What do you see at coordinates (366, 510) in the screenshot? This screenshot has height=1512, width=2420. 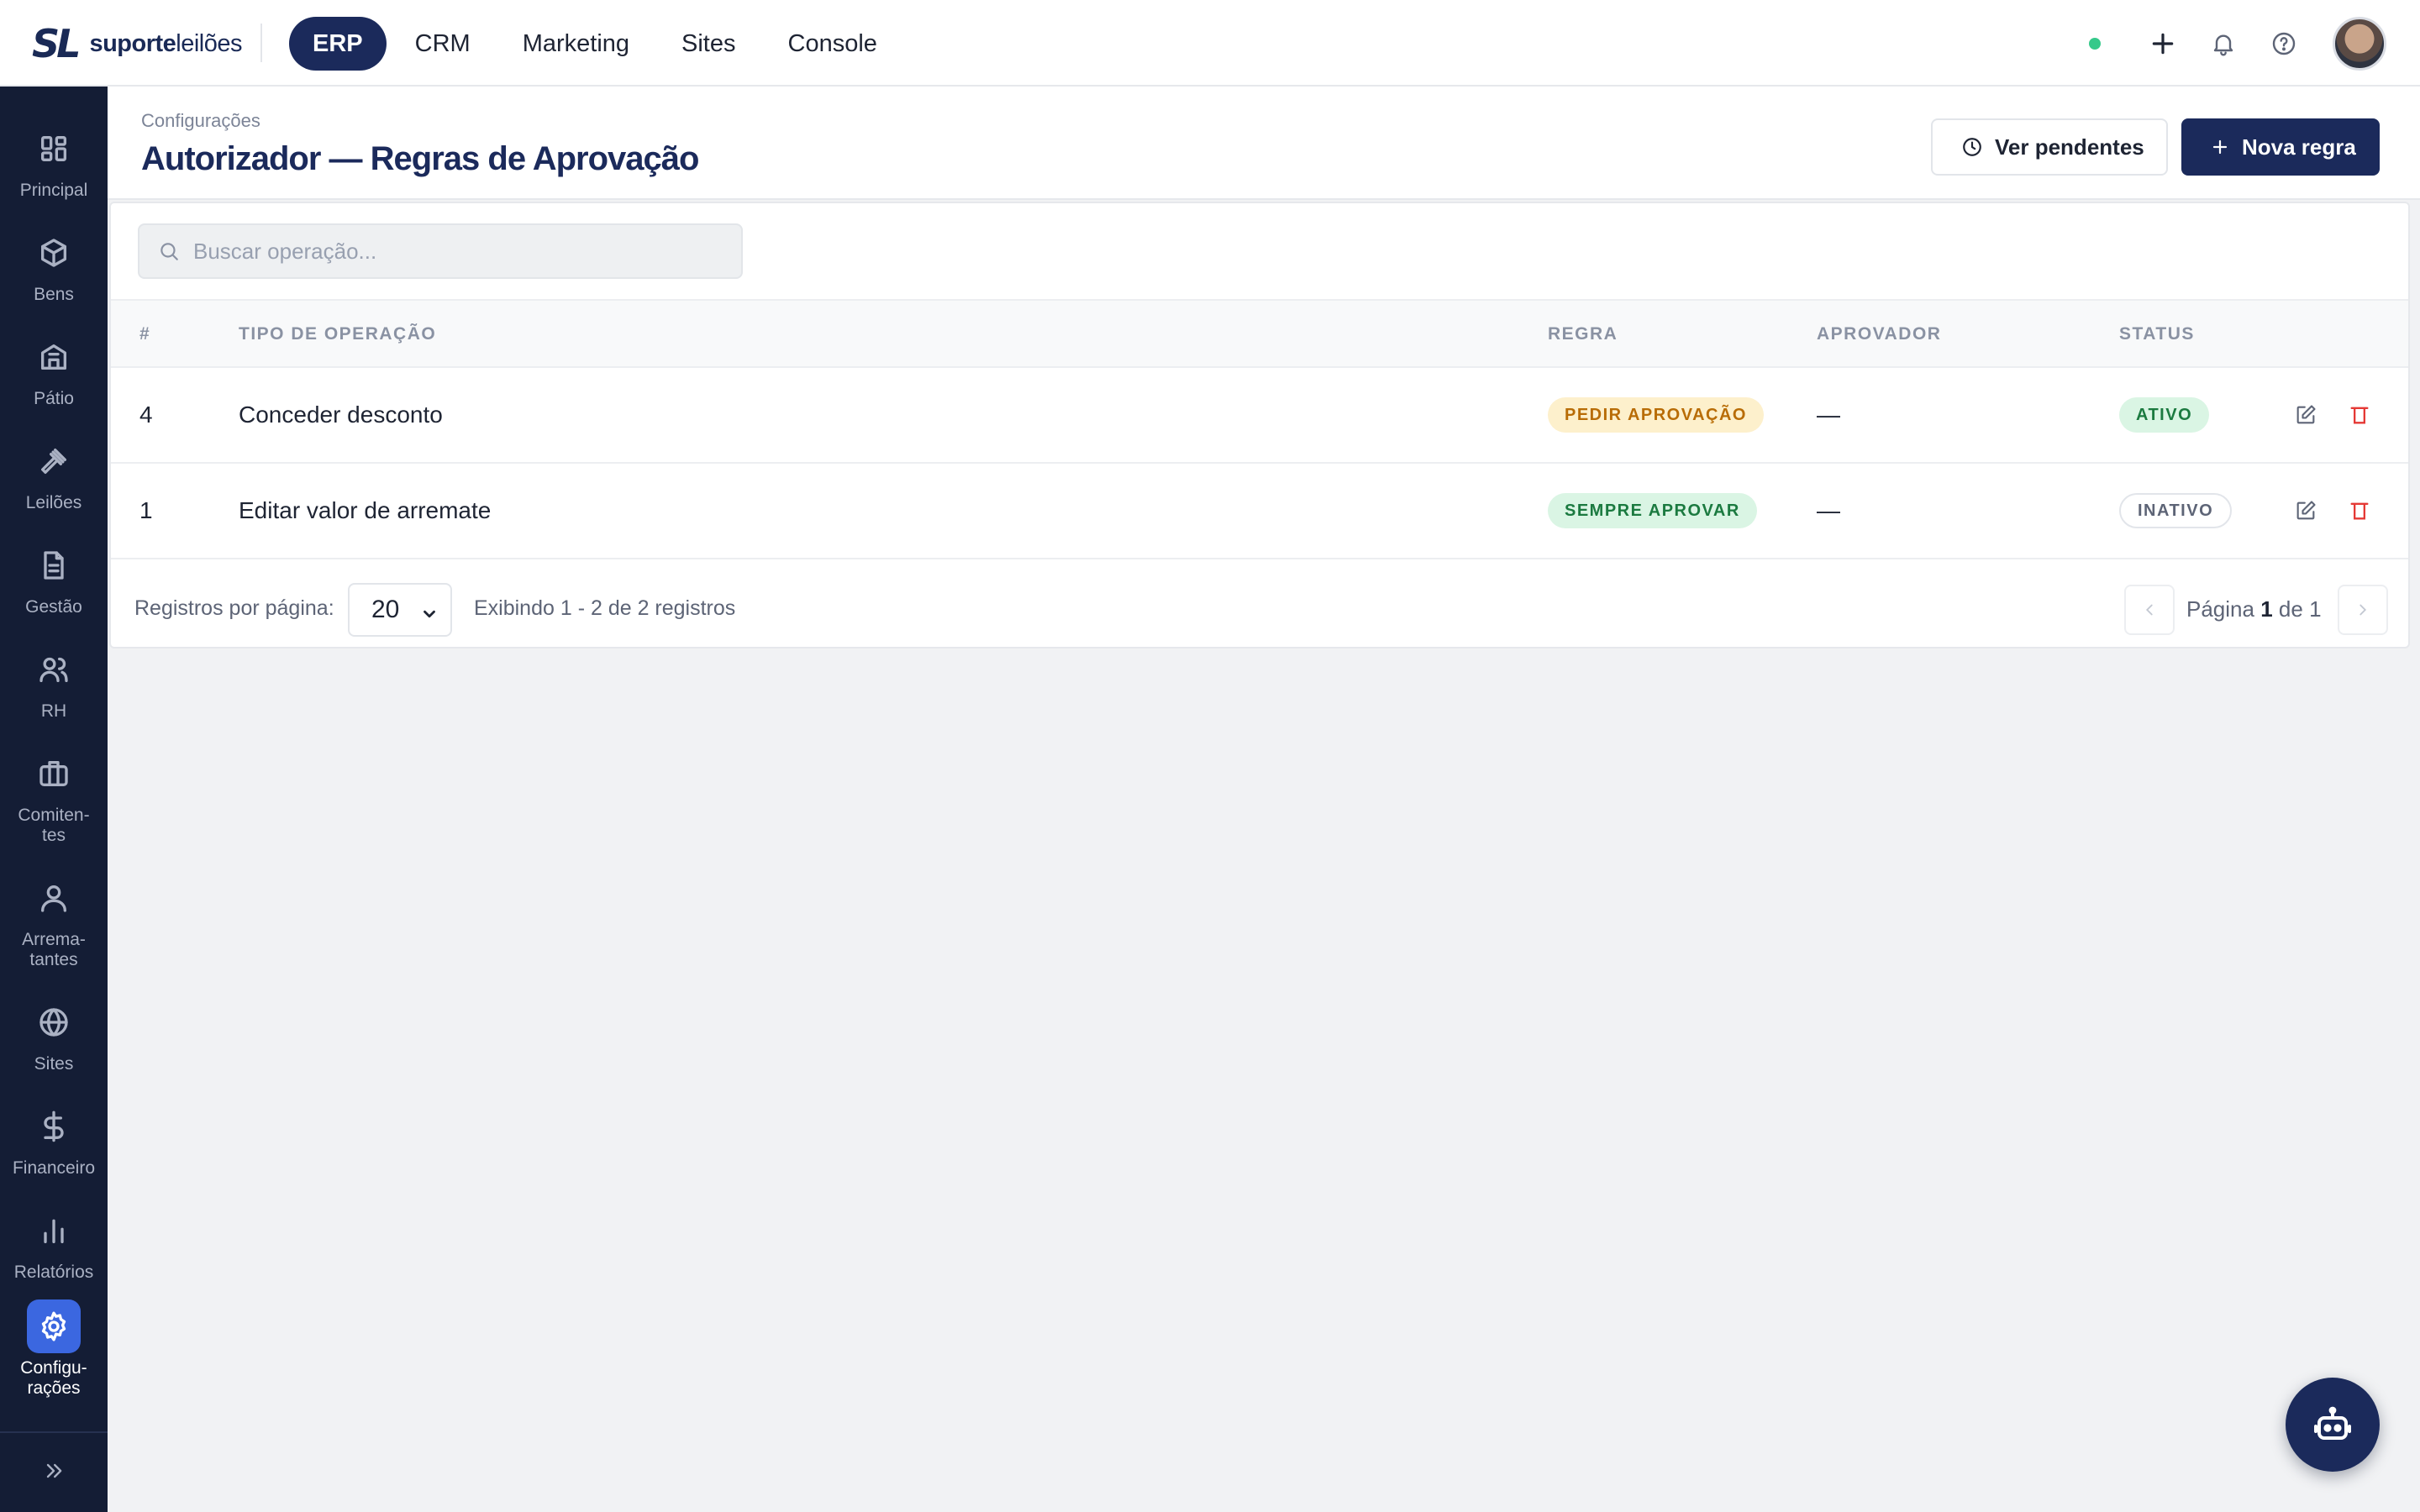 I see `row-operation: Editar valor de arremate` at bounding box center [366, 510].